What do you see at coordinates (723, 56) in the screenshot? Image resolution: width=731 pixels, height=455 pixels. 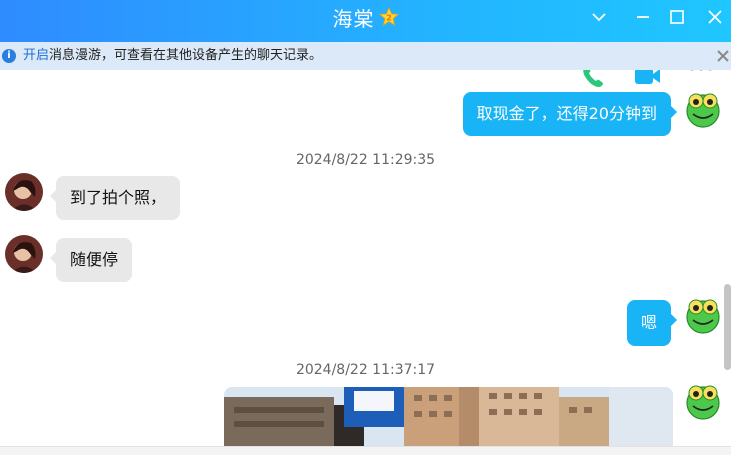 I see `notice-close-icon` at bounding box center [723, 56].